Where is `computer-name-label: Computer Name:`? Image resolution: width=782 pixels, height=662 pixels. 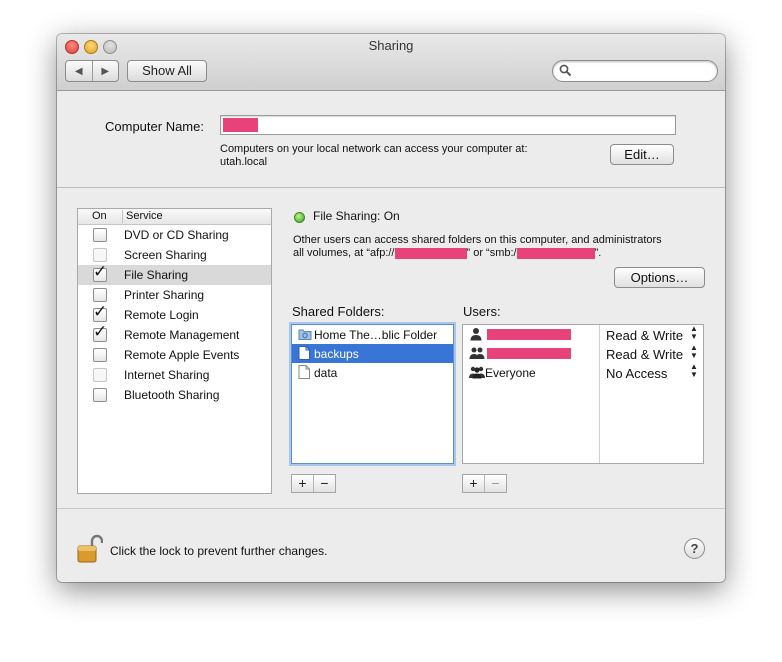
computer-name-label: Computer Name: is located at coordinates (154, 126).